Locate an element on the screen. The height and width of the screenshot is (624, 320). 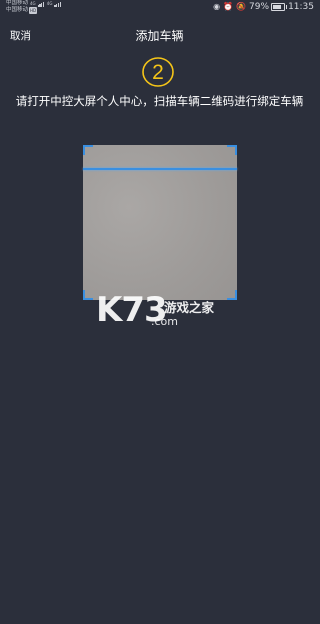
step-number: 2 is located at coordinates (158, 72).